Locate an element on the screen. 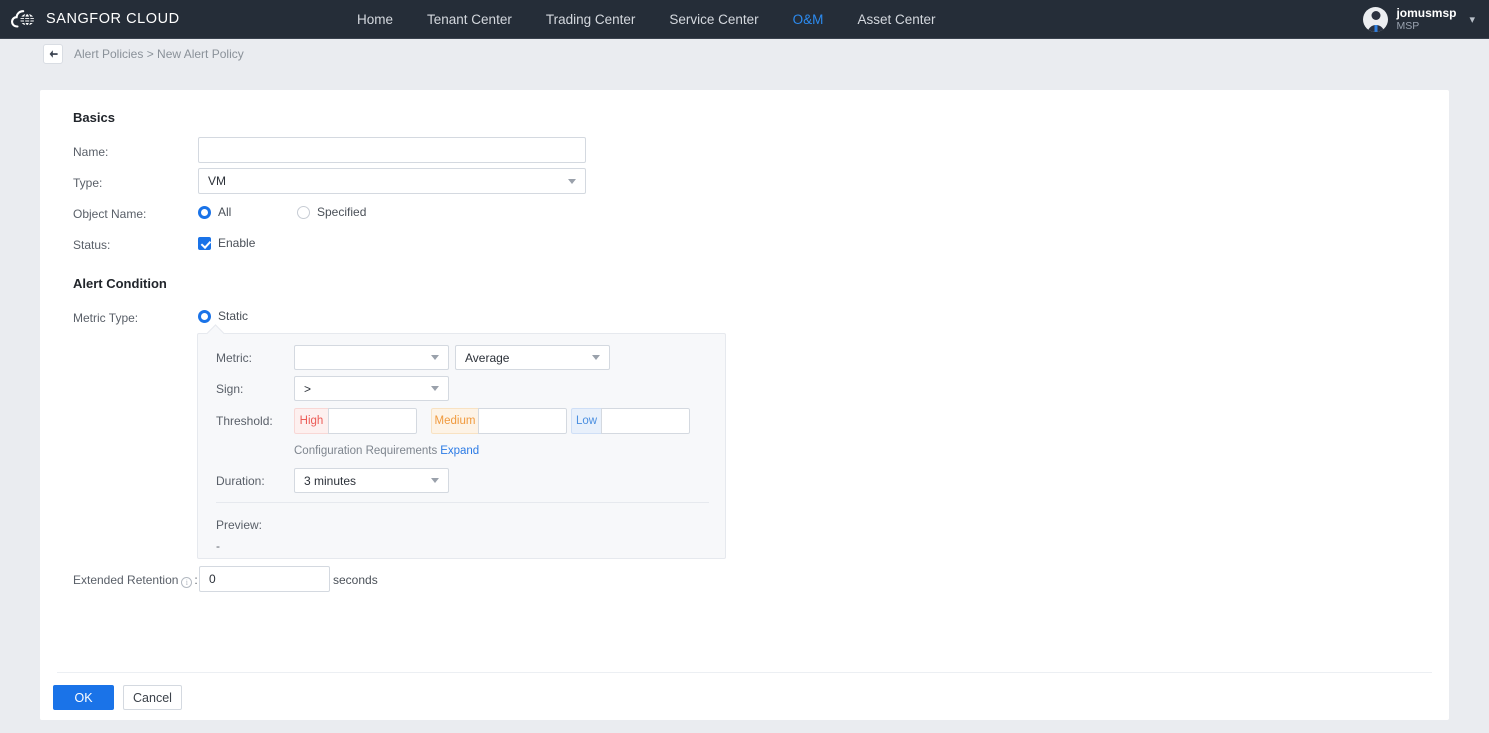  radio-static-indicator is located at coordinates (204, 316).